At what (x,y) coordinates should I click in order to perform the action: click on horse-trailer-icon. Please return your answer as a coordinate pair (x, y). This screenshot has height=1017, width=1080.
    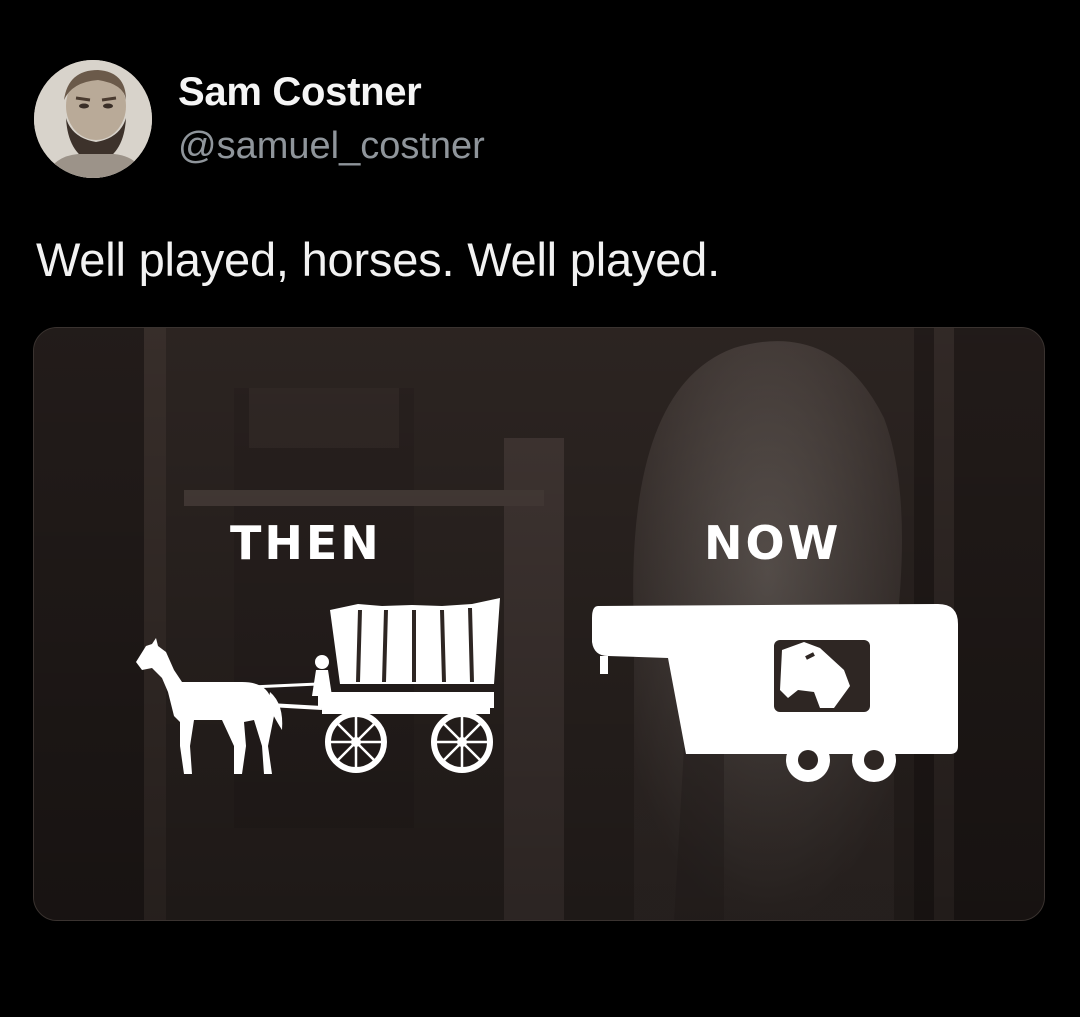
    Looking at the image, I should click on (775, 693).